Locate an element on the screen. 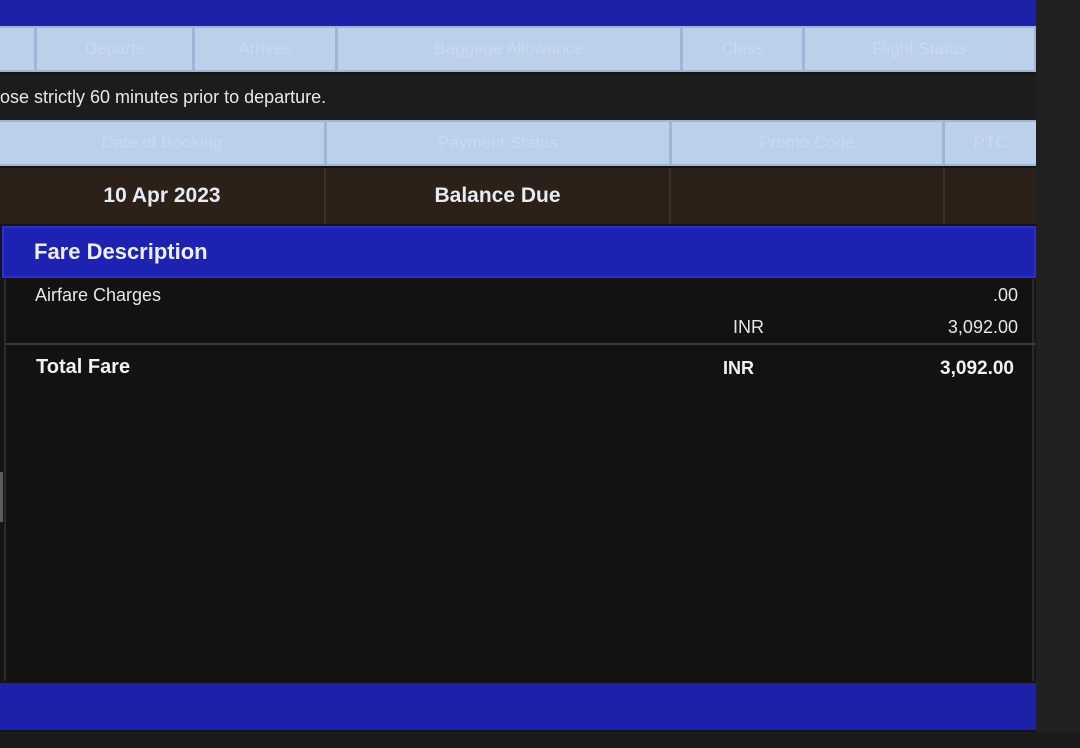  booking-row: 10 Apr 2023 Balance Due is located at coordinates (518, 196).